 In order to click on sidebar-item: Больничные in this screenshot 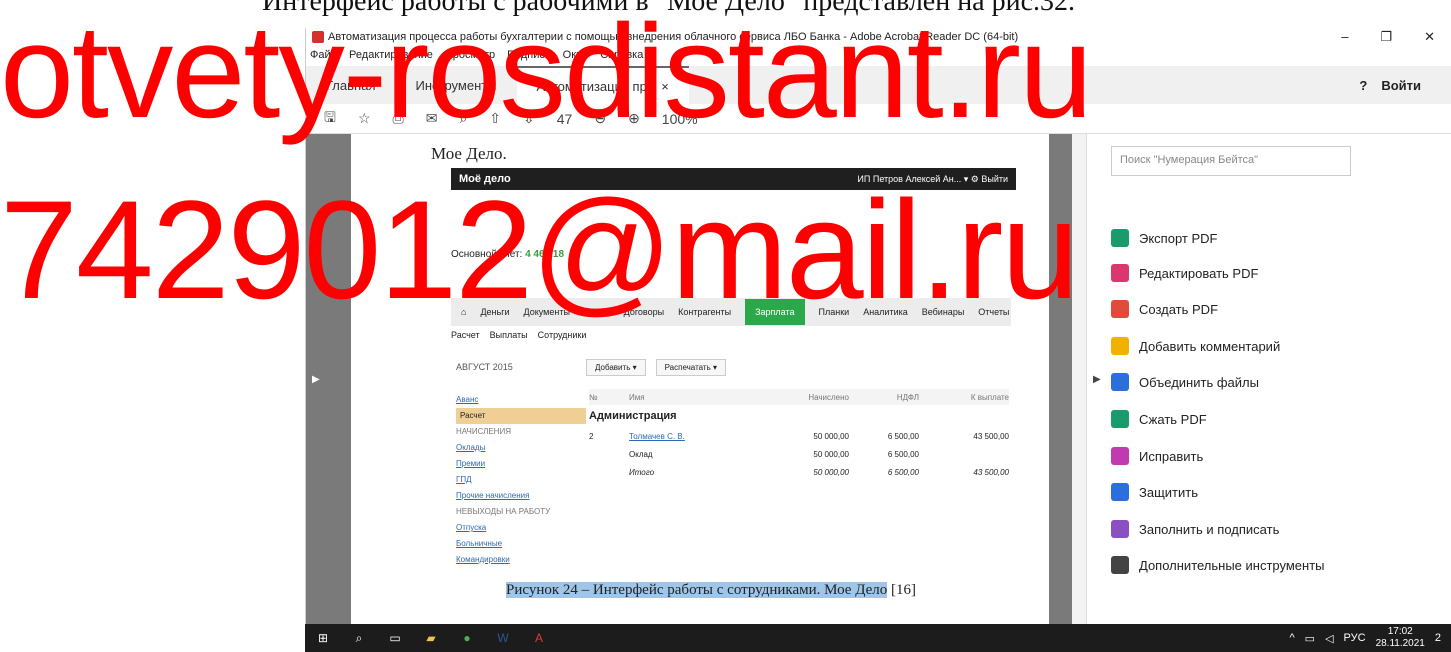, I will do `click(479, 543)`.